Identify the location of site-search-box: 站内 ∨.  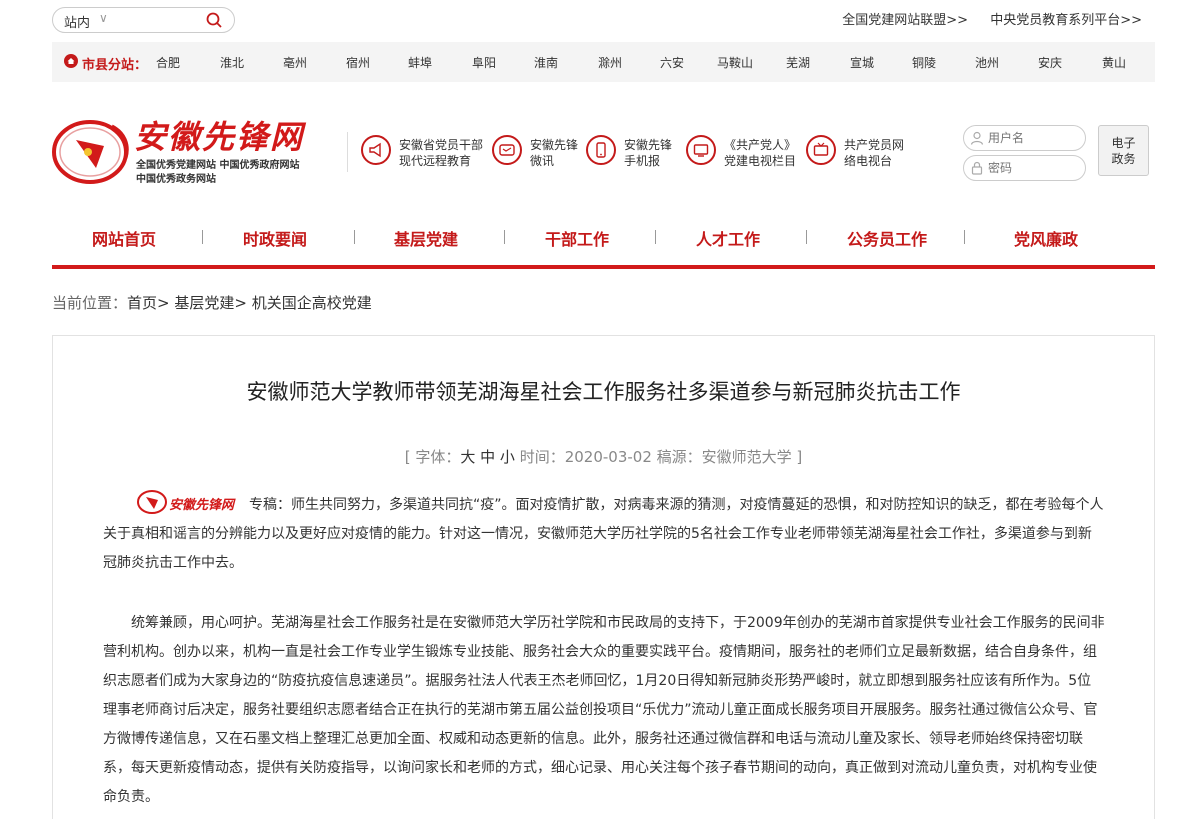
(143, 20).